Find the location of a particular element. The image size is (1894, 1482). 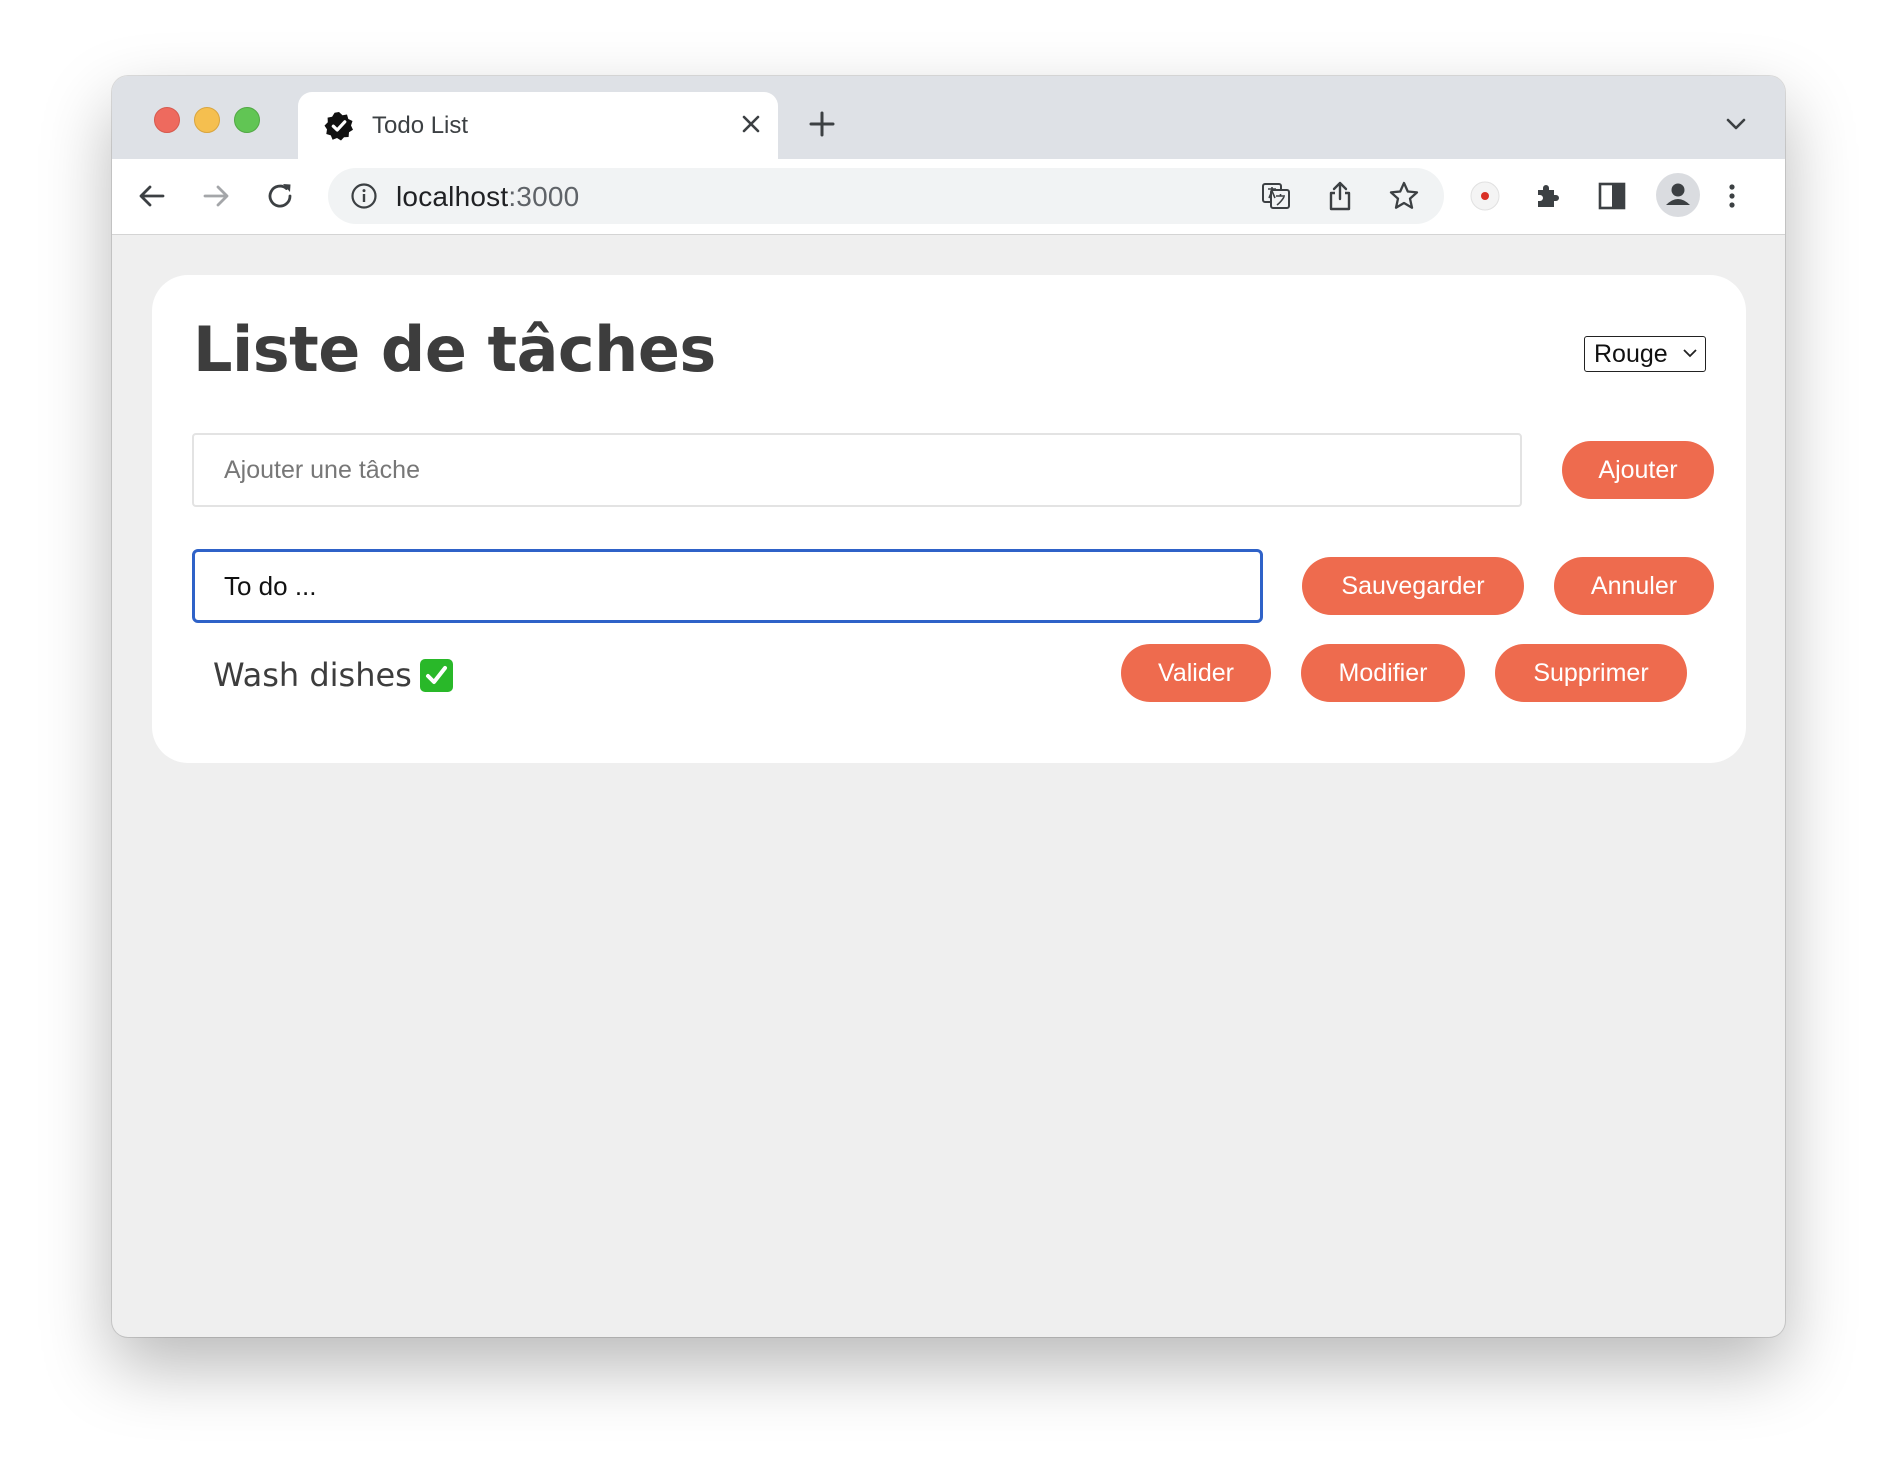

url-host: localhost is located at coordinates (452, 196).